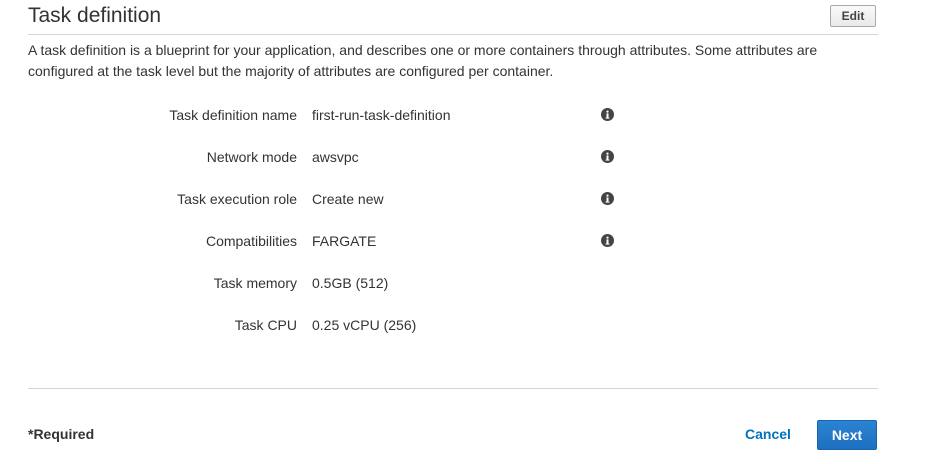  I want to click on field-label: Task memory, so click(255, 283).